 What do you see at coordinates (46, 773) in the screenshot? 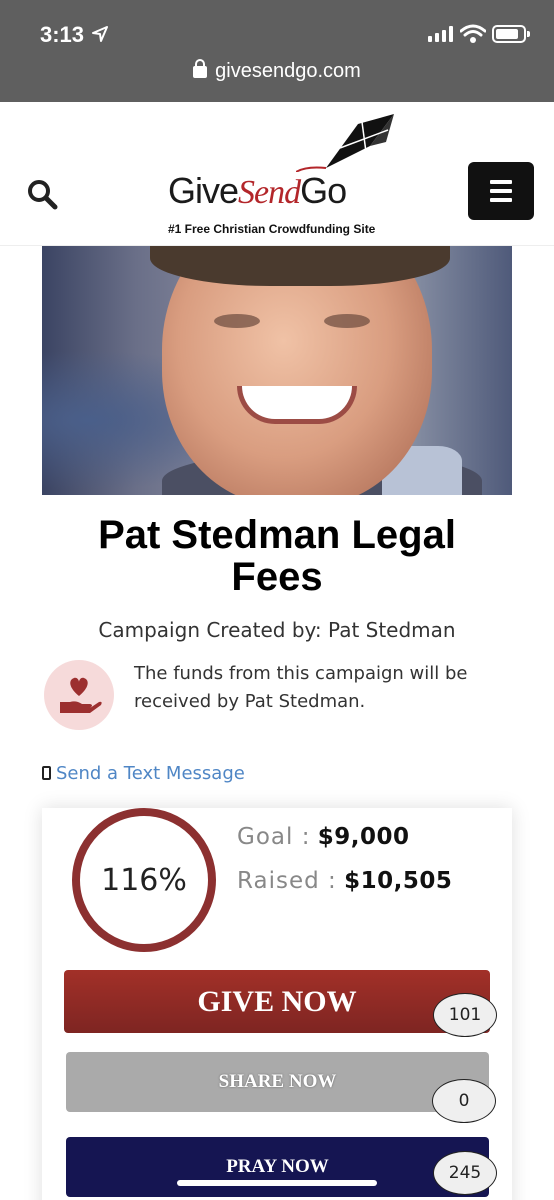
I see `phone-icon` at bounding box center [46, 773].